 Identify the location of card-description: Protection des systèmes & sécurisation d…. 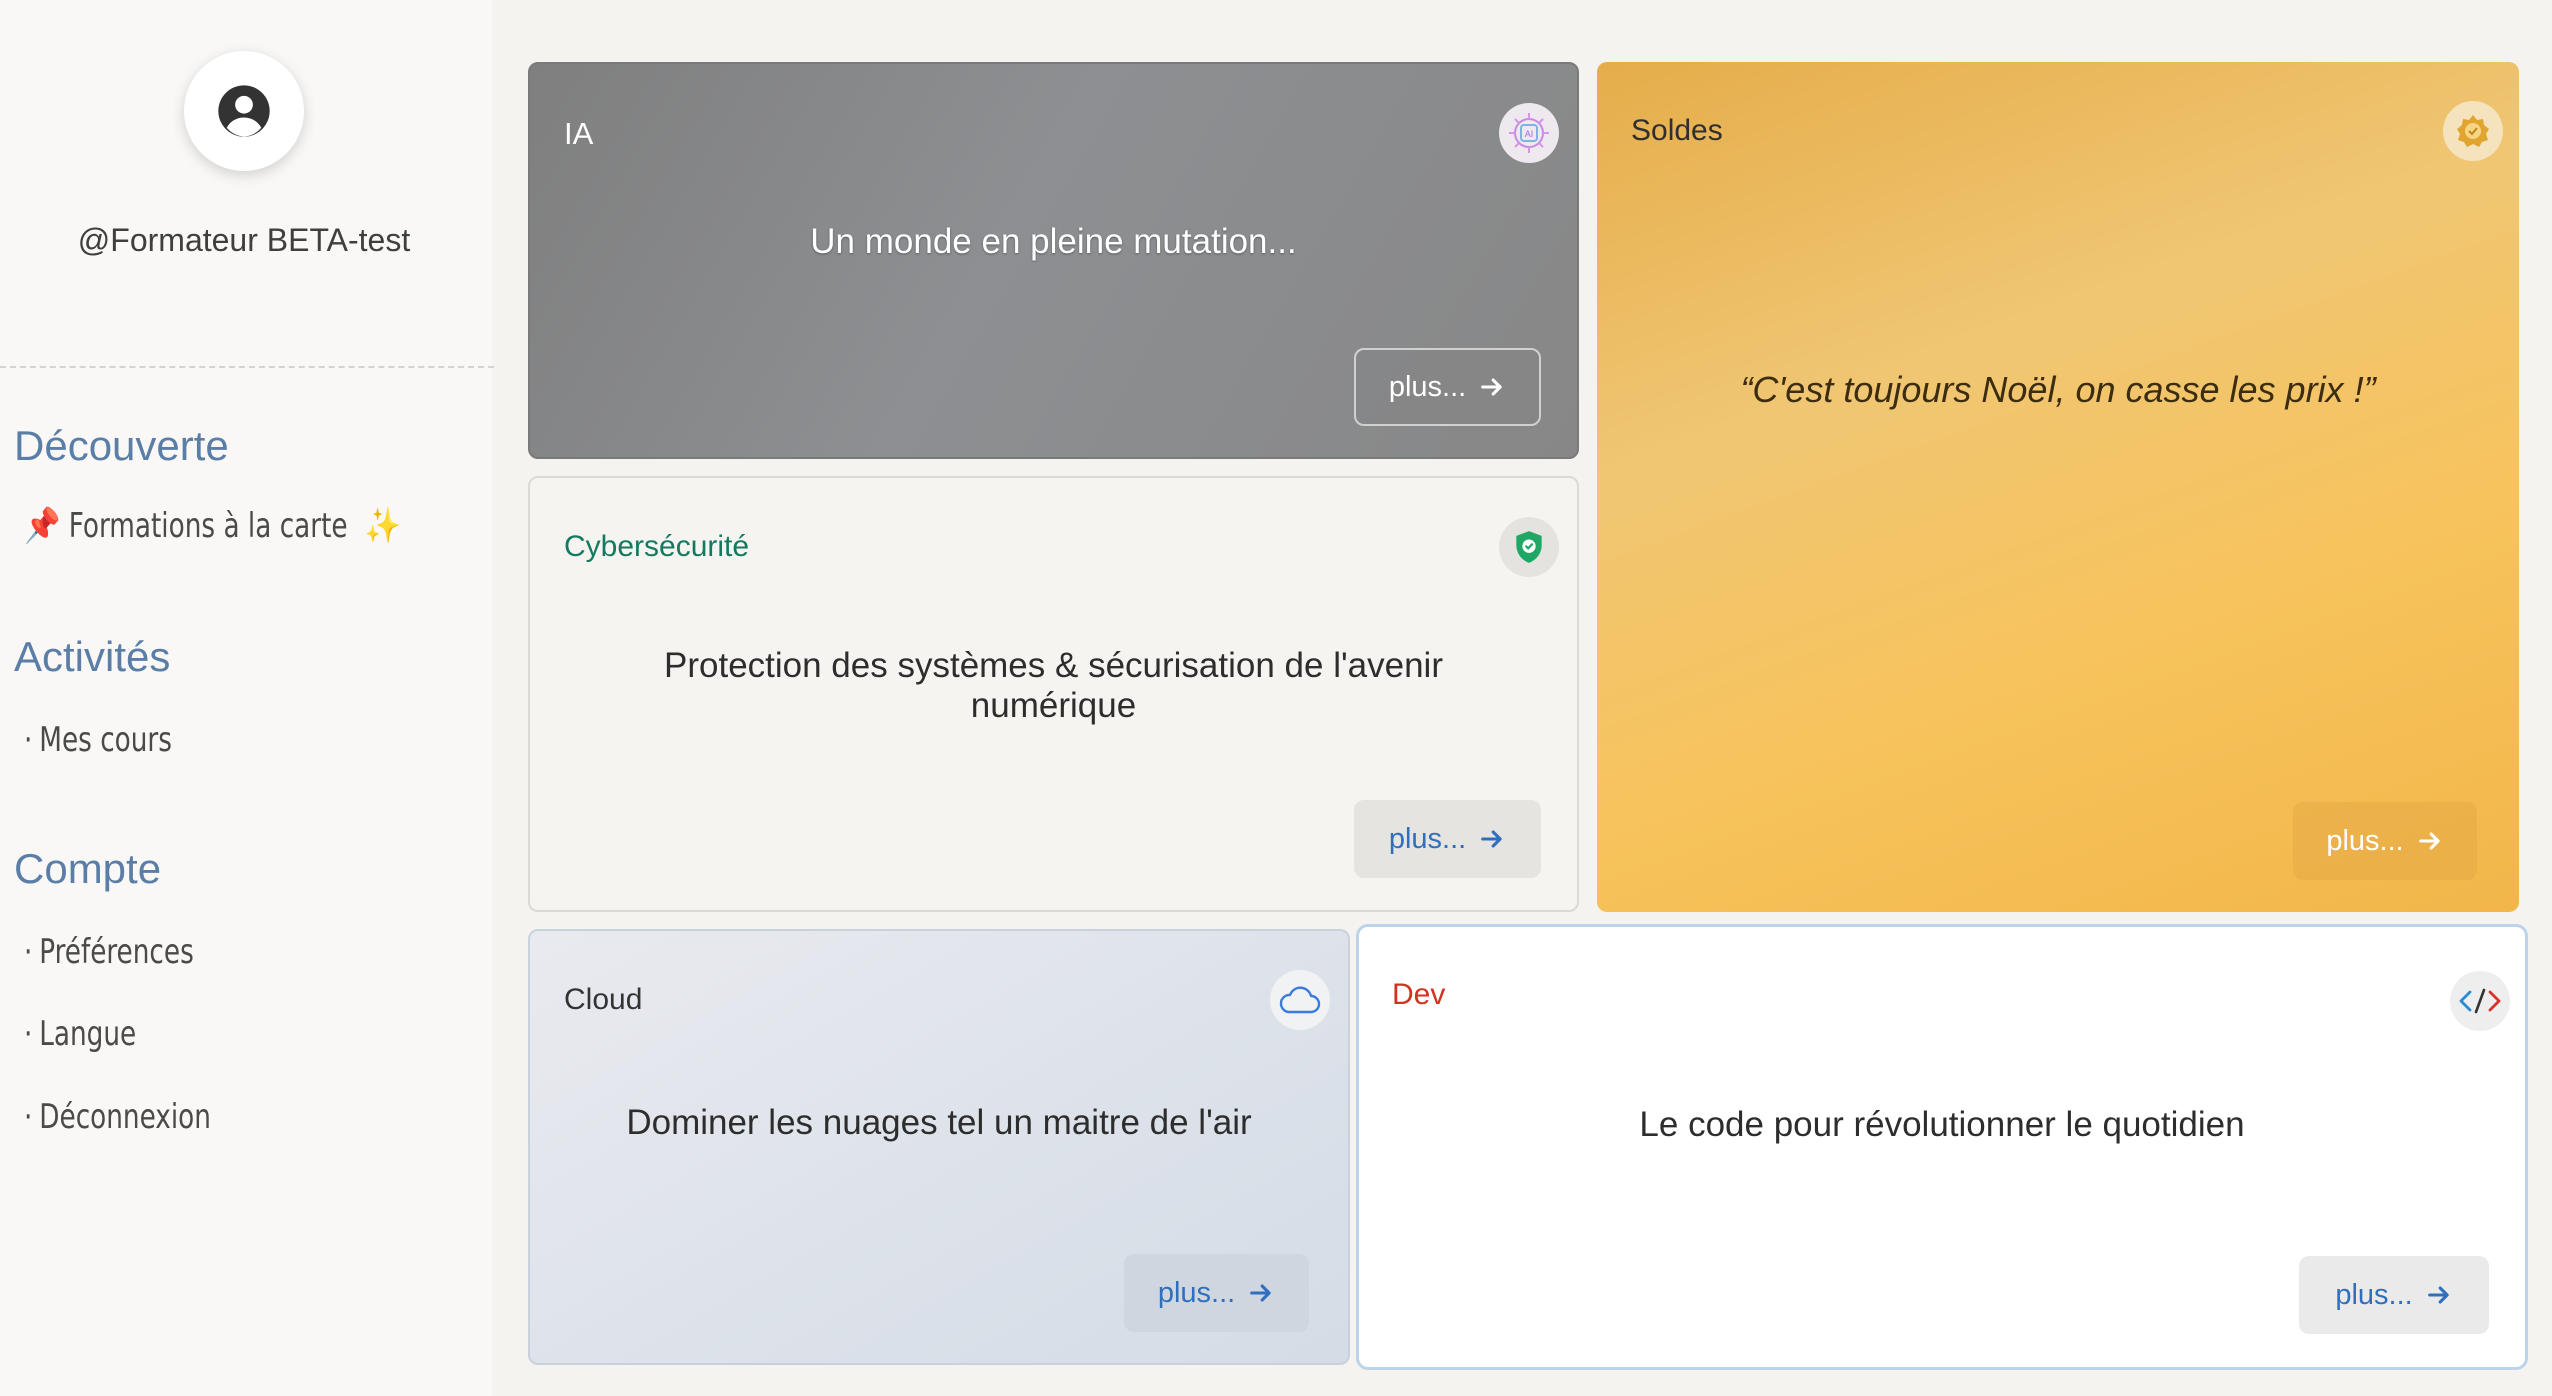
(1053, 685).